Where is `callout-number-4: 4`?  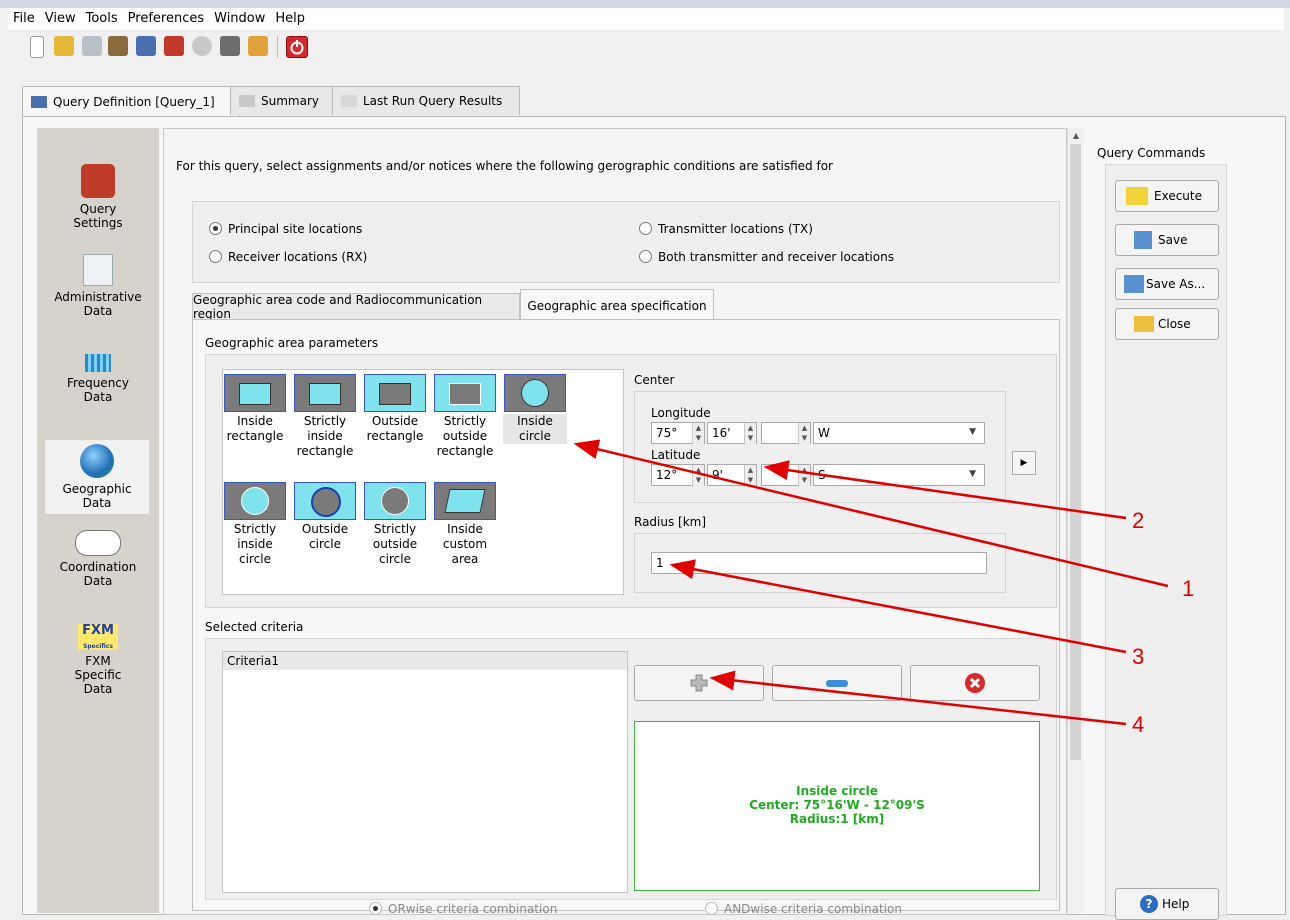
callout-number-4: 4 is located at coordinates (1138, 724).